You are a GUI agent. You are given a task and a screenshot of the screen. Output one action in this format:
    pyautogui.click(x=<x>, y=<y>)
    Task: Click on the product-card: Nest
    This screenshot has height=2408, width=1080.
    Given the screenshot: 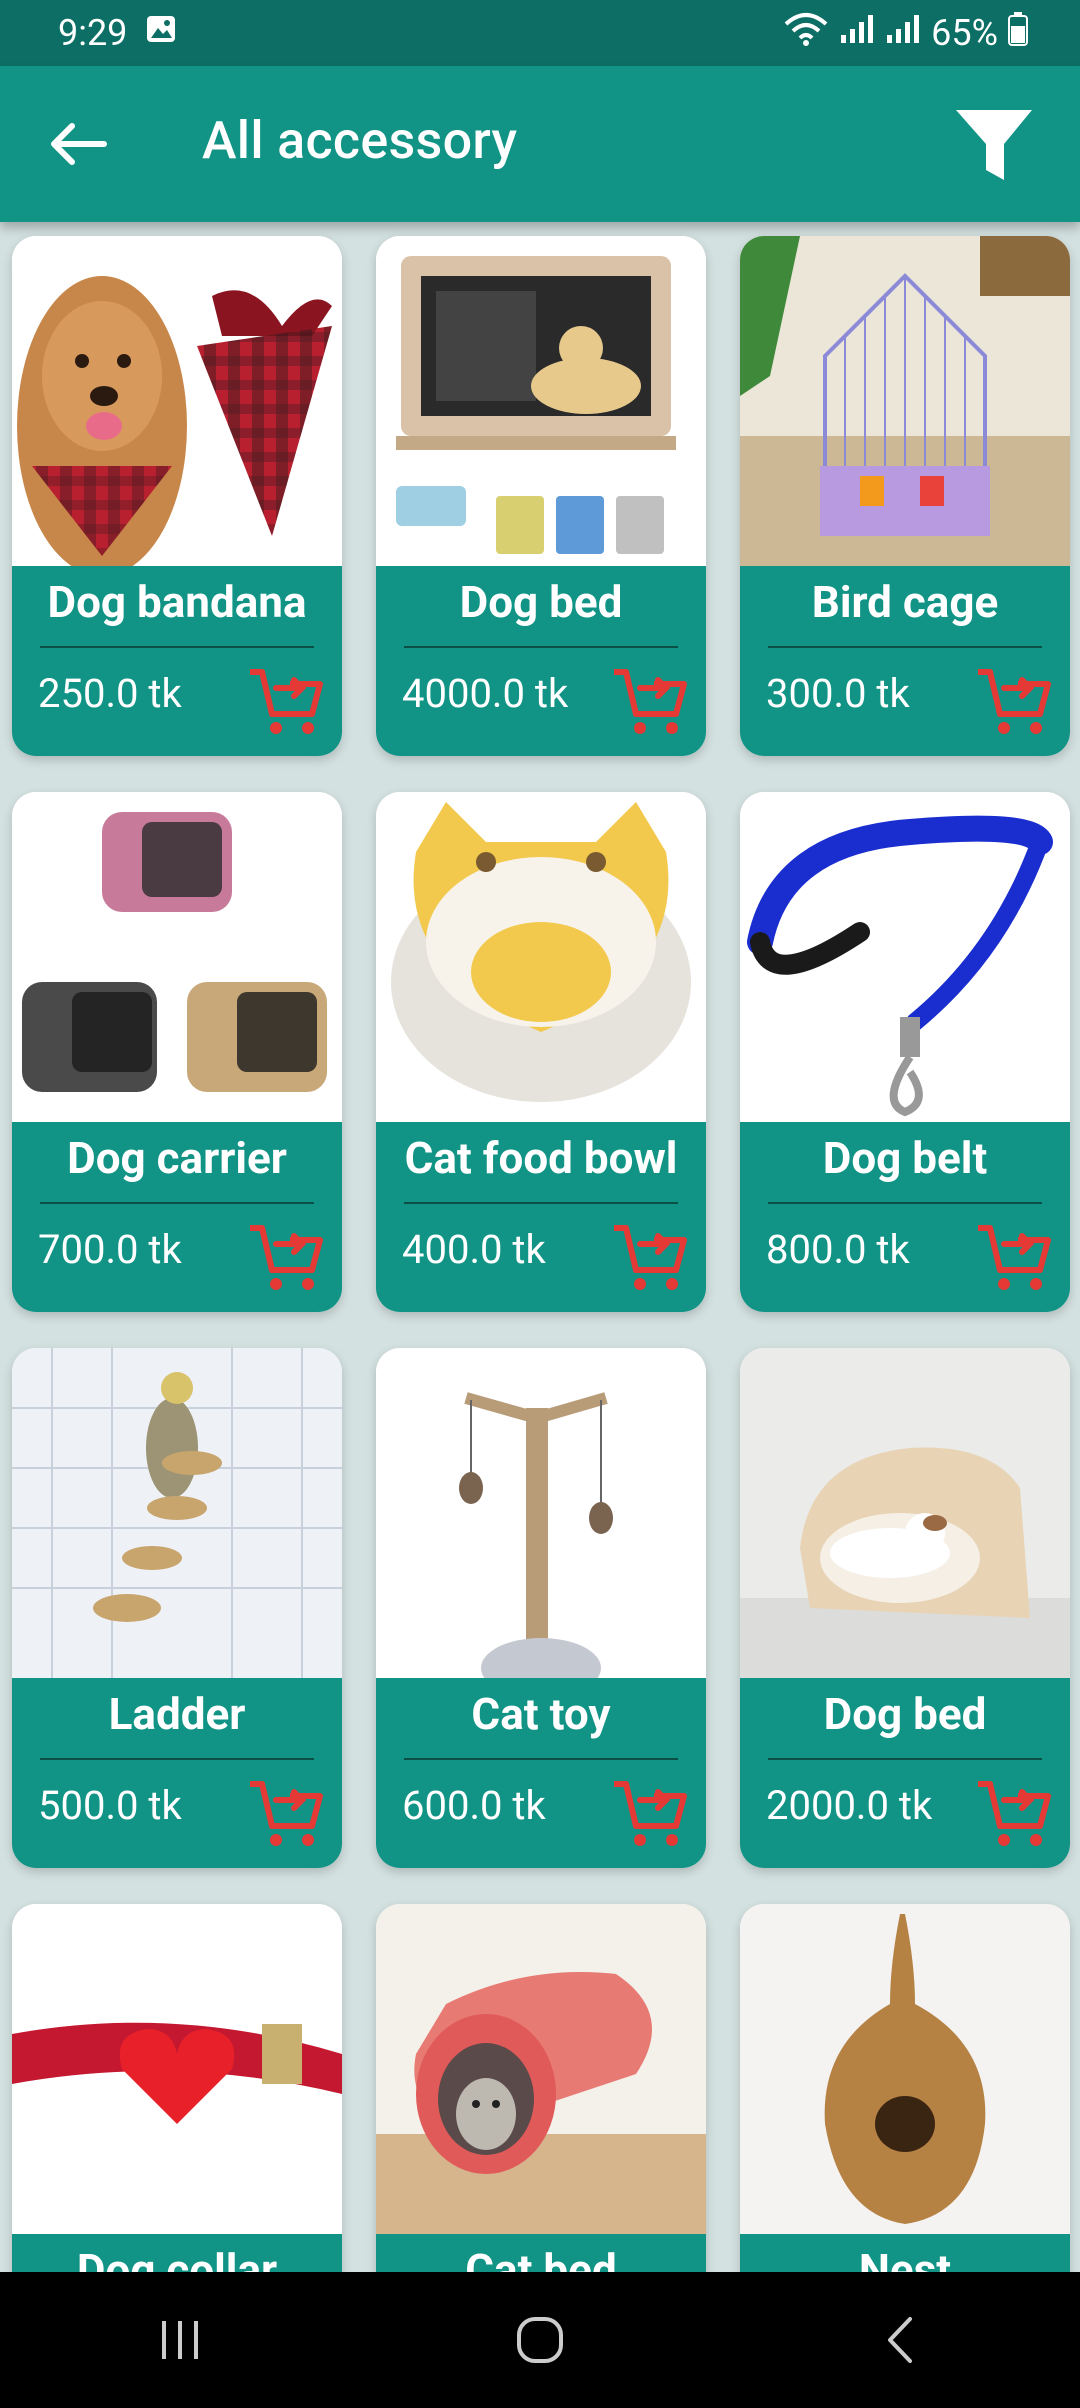 What is the action you would take?
    pyautogui.click(x=905, y=2088)
    